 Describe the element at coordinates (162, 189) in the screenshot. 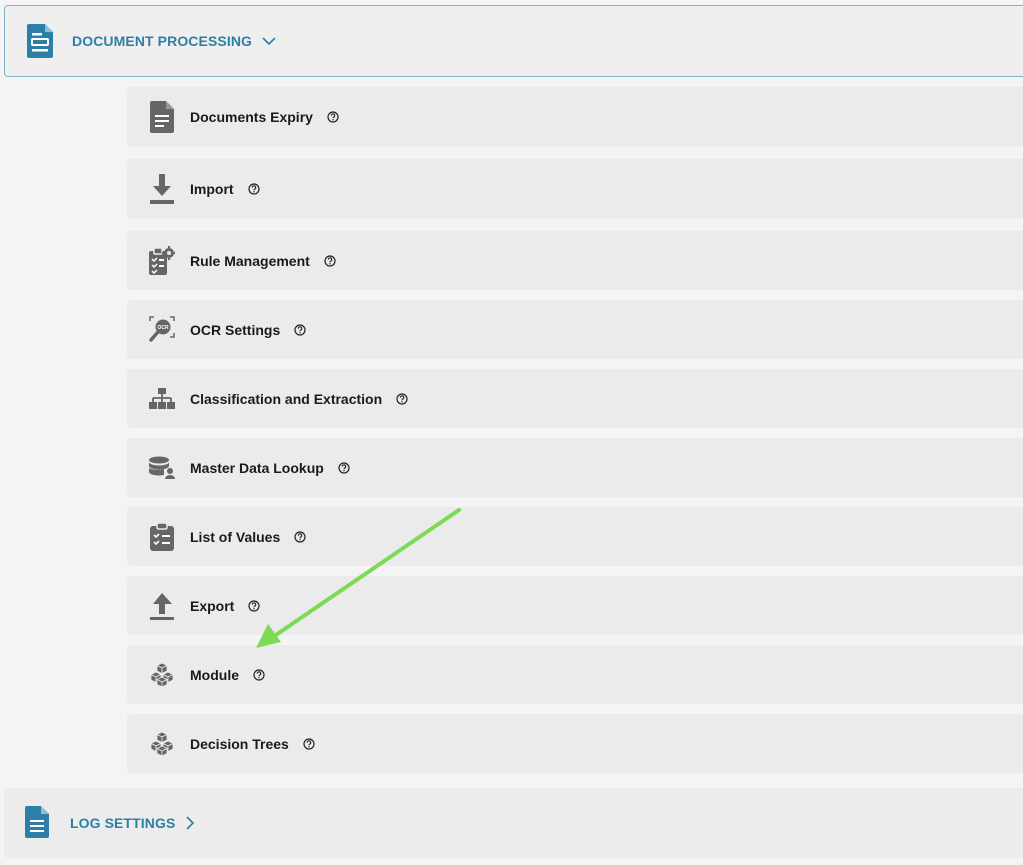

I see `download-icon` at that location.